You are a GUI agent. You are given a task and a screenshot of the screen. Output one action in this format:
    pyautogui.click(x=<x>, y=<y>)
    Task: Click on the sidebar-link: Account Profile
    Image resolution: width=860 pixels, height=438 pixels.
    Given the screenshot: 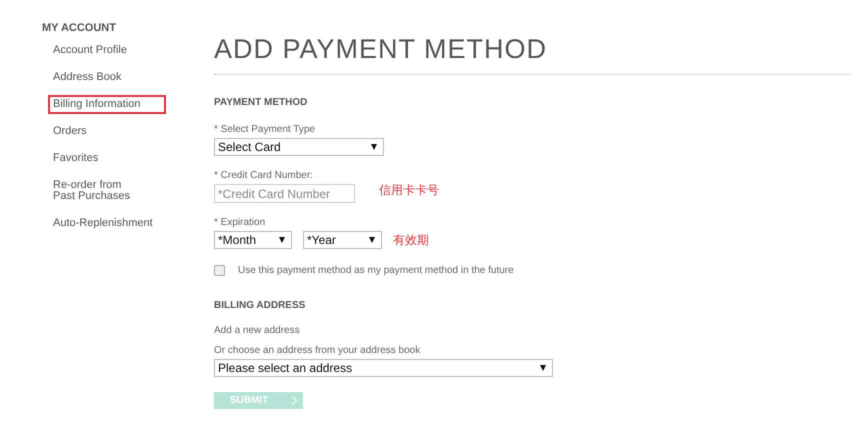 What is the action you would take?
    pyautogui.click(x=90, y=50)
    